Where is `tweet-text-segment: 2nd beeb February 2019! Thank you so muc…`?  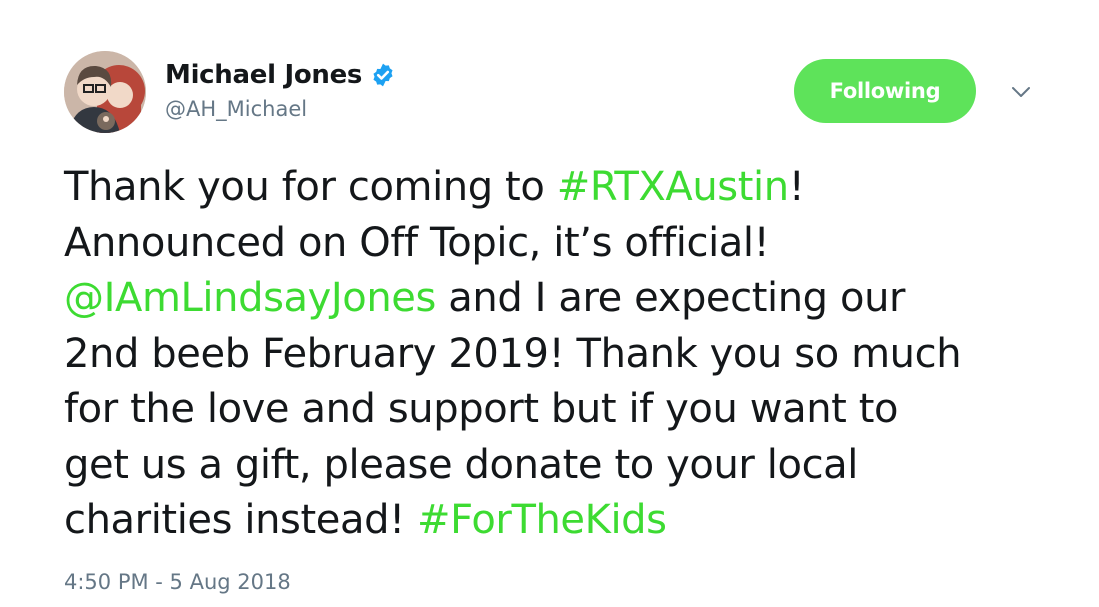 tweet-text-segment: 2nd beeb February 2019! Thank you so muc… is located at coordinates (513, 353).